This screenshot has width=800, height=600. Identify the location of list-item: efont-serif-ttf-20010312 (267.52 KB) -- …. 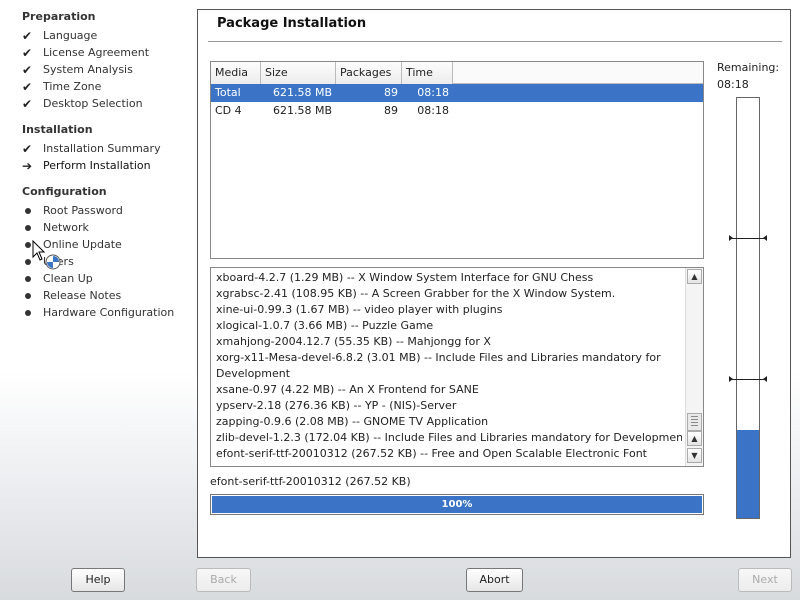
(431, 453).